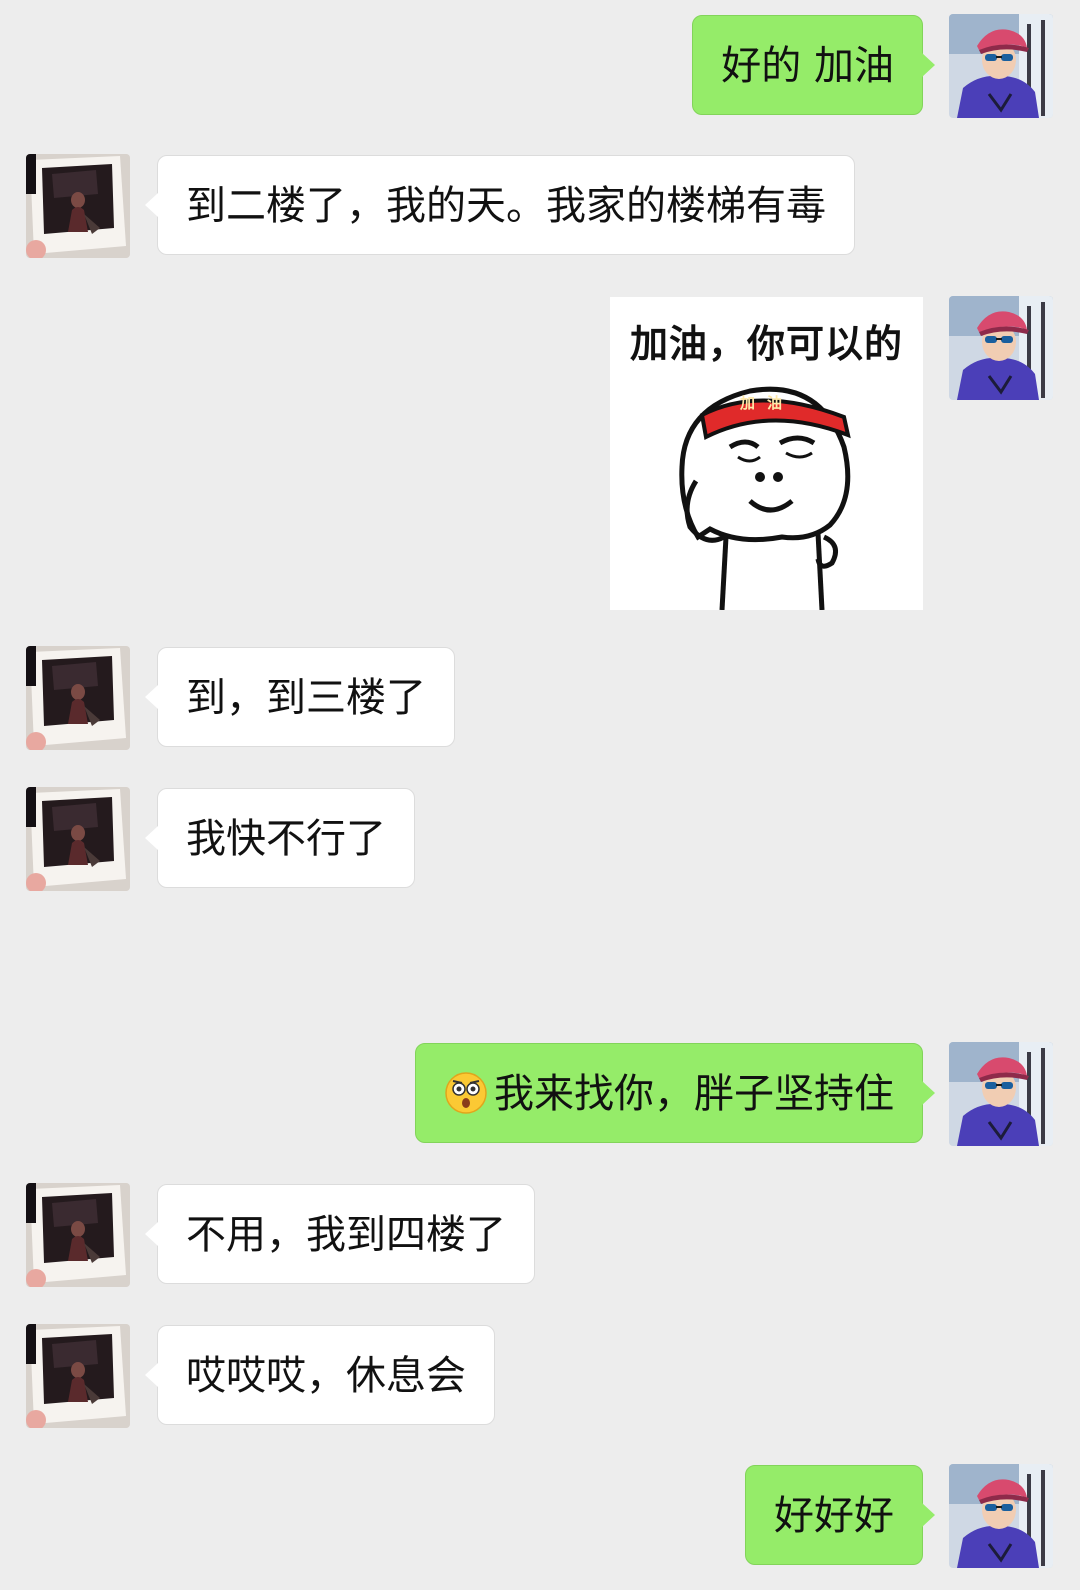 Image resolution: width=1080 pixels, height=1590 pixels. Describe the element at coordinates (346, 1235) in the screenshot. I see `message-text: 不用，我到四楼了` at that location.